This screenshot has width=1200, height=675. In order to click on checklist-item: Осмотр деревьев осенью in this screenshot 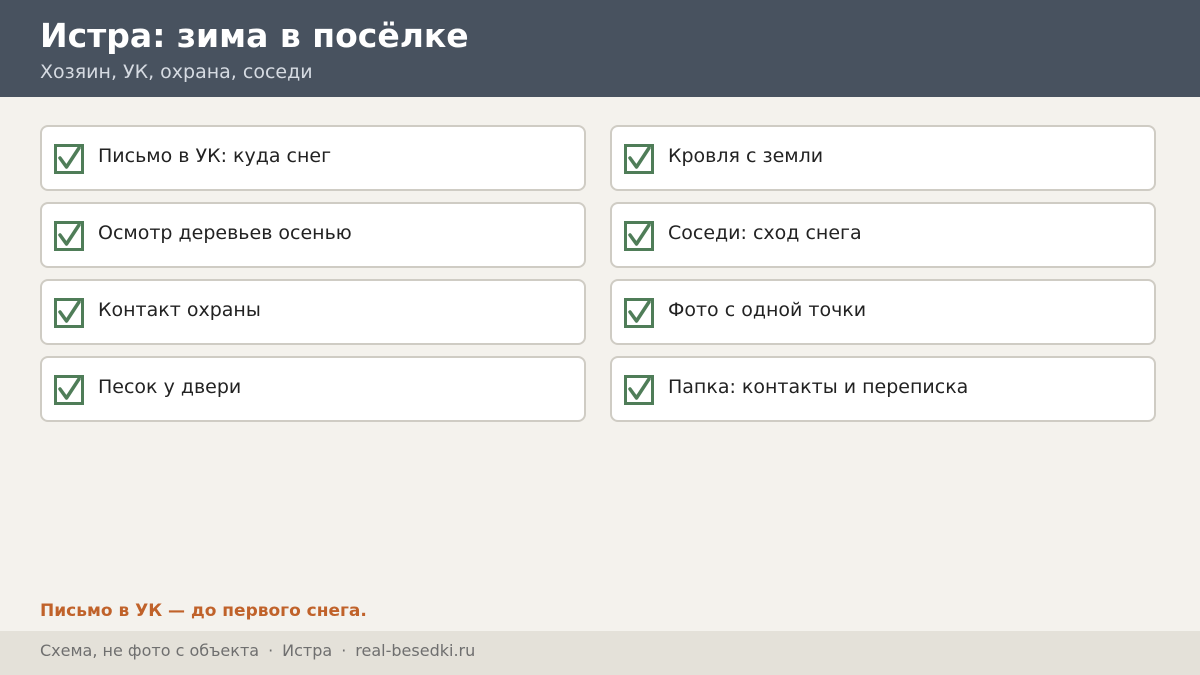, I will do `click(313, 235)`.